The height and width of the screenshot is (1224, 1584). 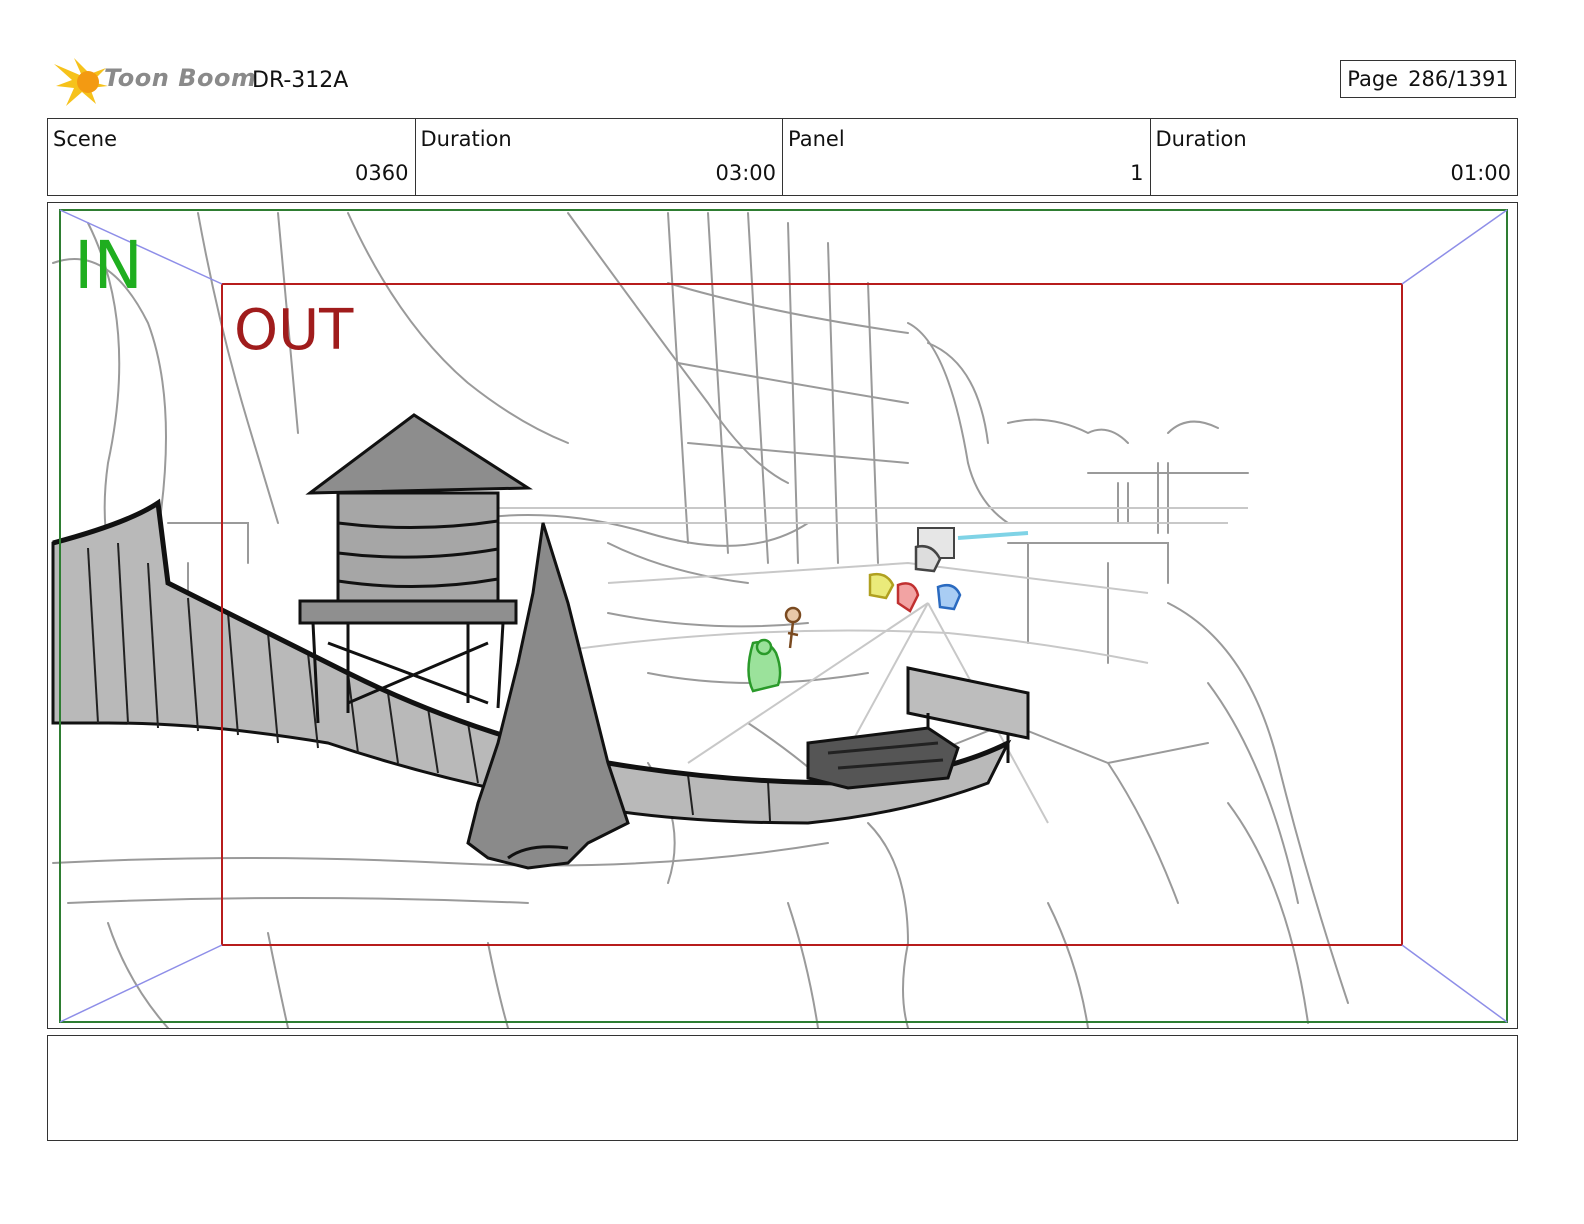 I want to click on brand-name: Toon Boom, so click(x=180, y=78).